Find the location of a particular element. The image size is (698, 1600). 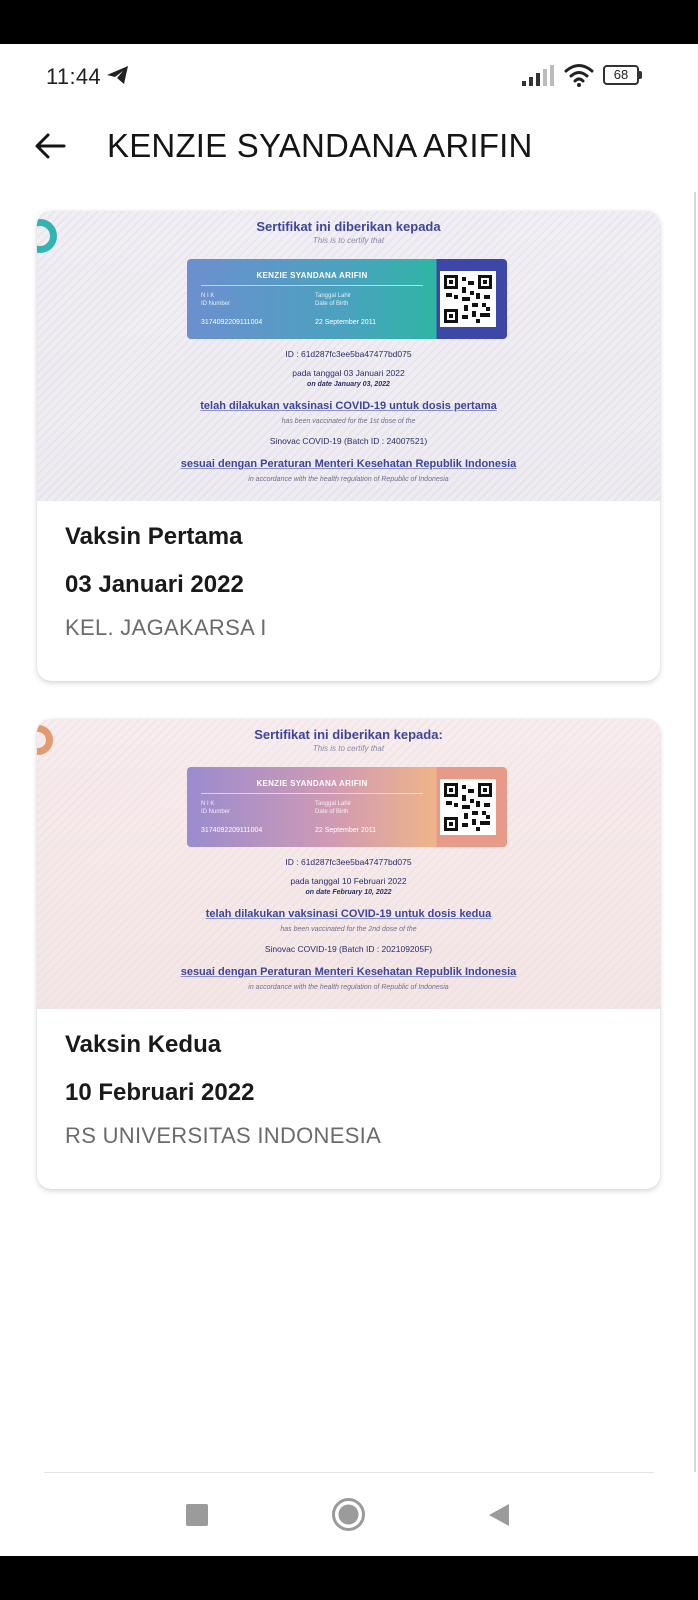

dose-place: RS UNIVERSITAS INDONESIA is located at coordinates (223, 1135).